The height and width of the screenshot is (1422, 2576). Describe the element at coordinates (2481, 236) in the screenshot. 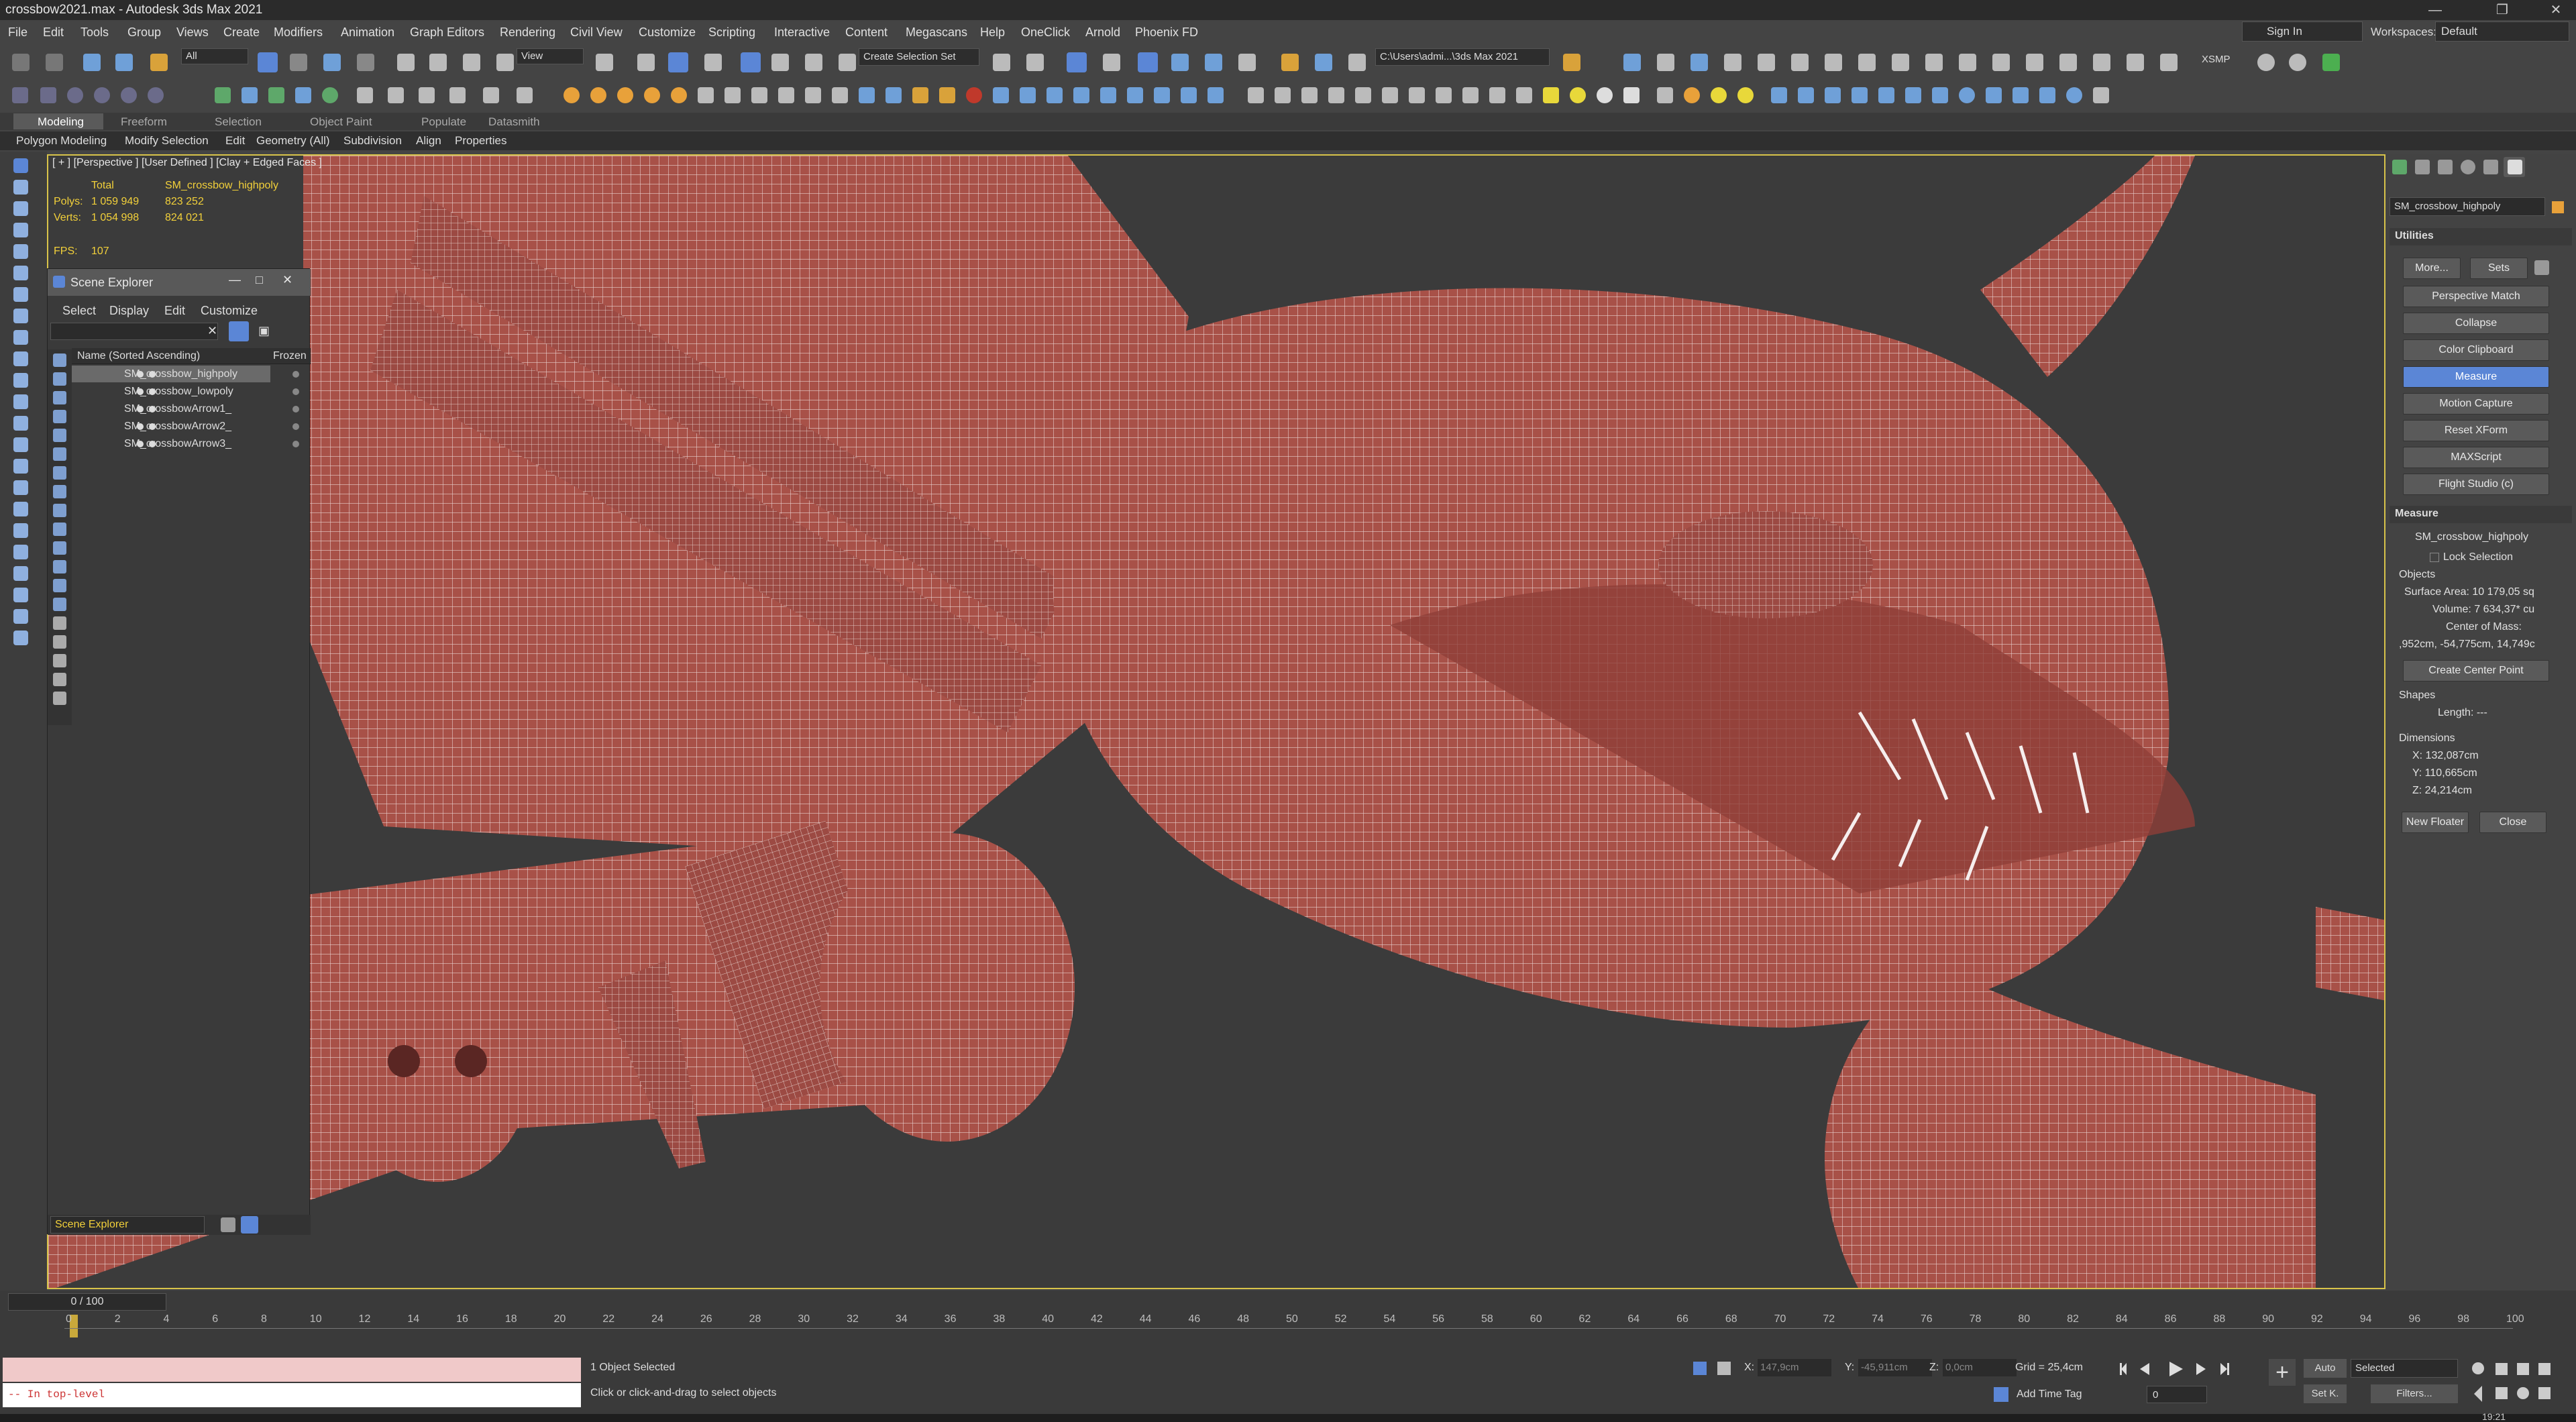

I see `utilities-rollout-header: Utilities` at that location.